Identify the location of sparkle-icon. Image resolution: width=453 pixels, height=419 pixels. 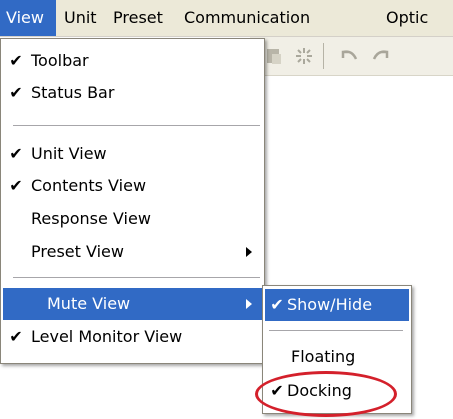
(304, 56).